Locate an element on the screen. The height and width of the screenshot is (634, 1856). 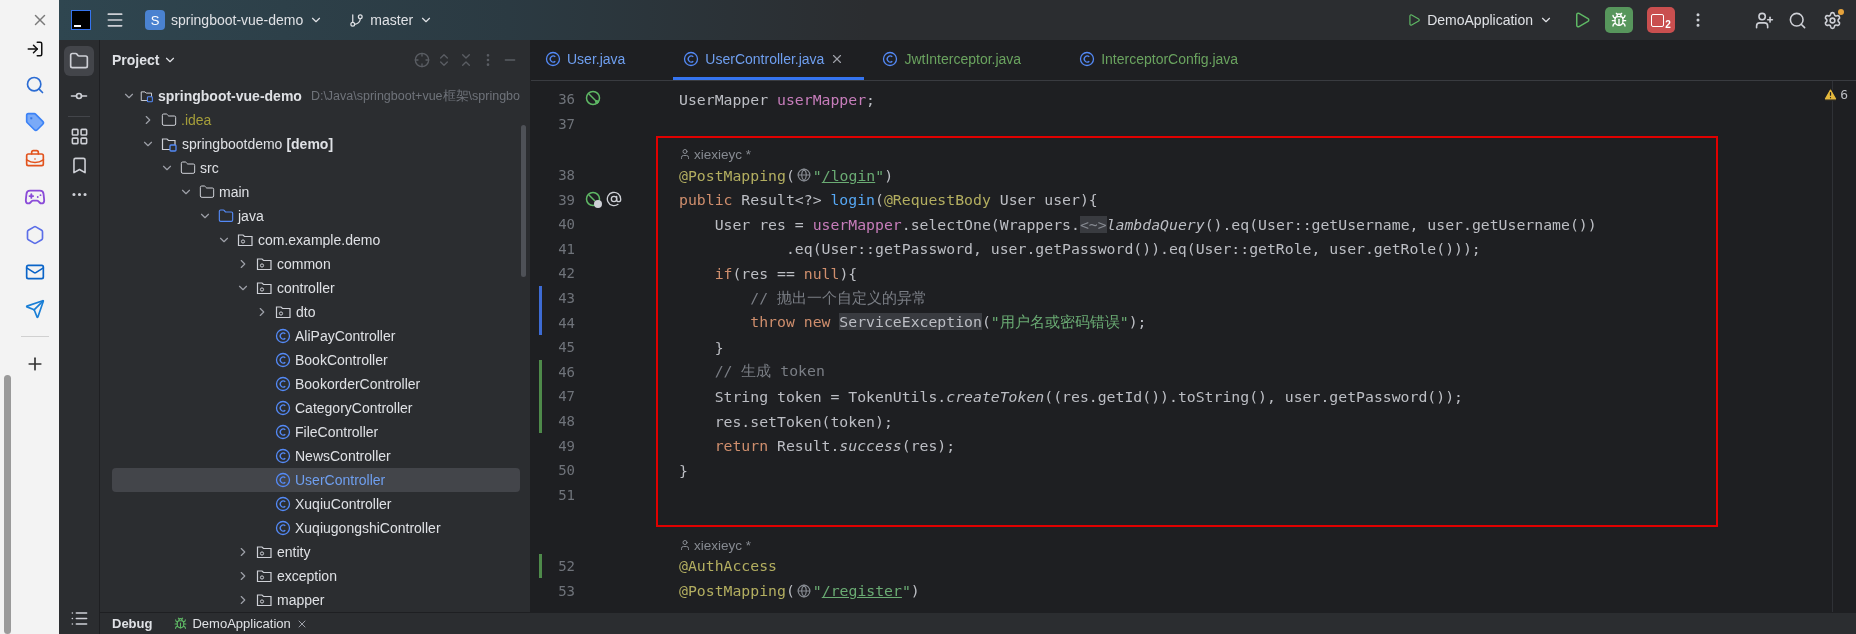
tree-item: BookorderController is located at coordinates (316, 384).